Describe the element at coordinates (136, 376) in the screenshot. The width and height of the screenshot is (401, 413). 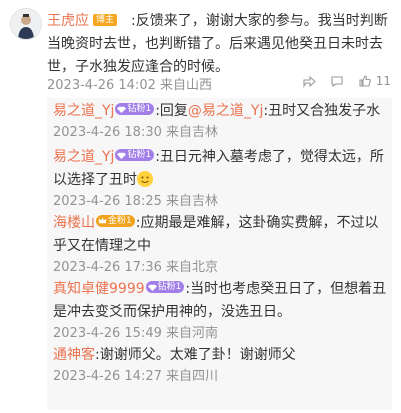
I see `reply-meta: 2023-4-26 14:27 来自四川` at that location.